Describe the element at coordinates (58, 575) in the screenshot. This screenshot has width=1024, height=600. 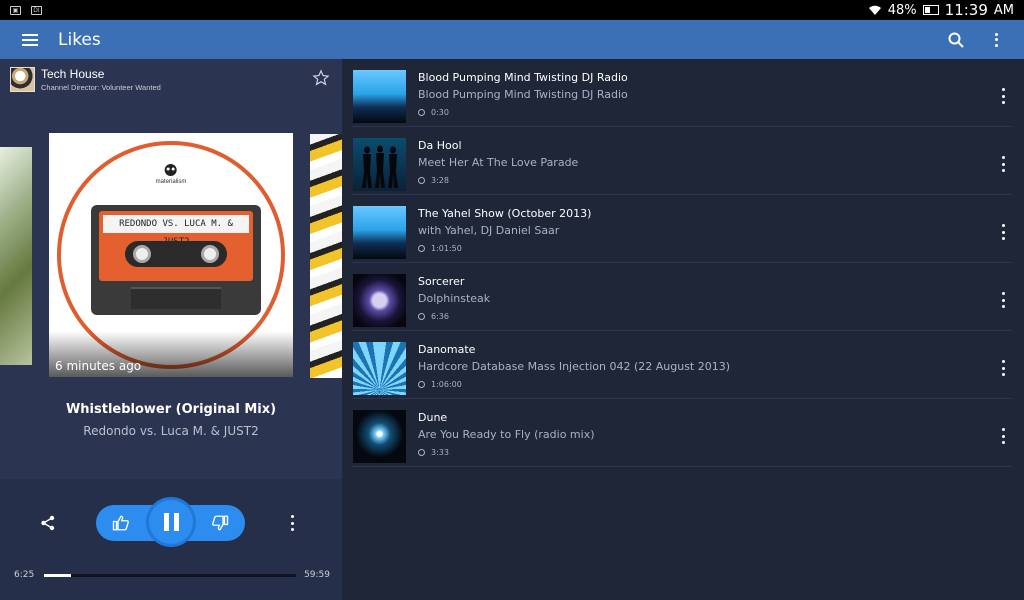
I see `progress-fill` at that location.